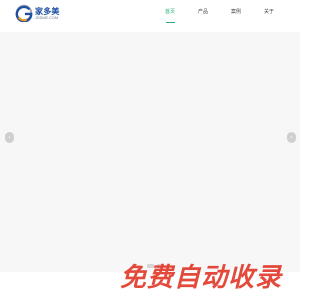 The image size is (320, 300). I want to click on carousel-prev-button: ‹, so click(9, 137).